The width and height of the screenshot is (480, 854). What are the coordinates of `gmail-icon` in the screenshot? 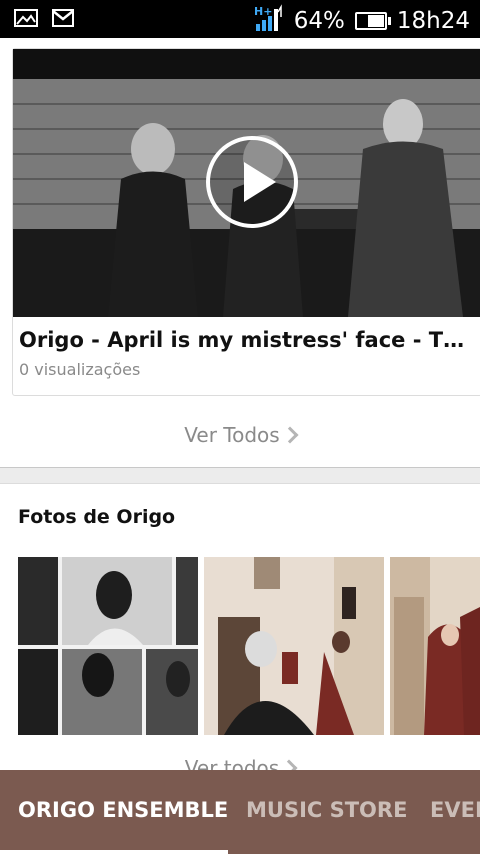 It's located at (63, 20).